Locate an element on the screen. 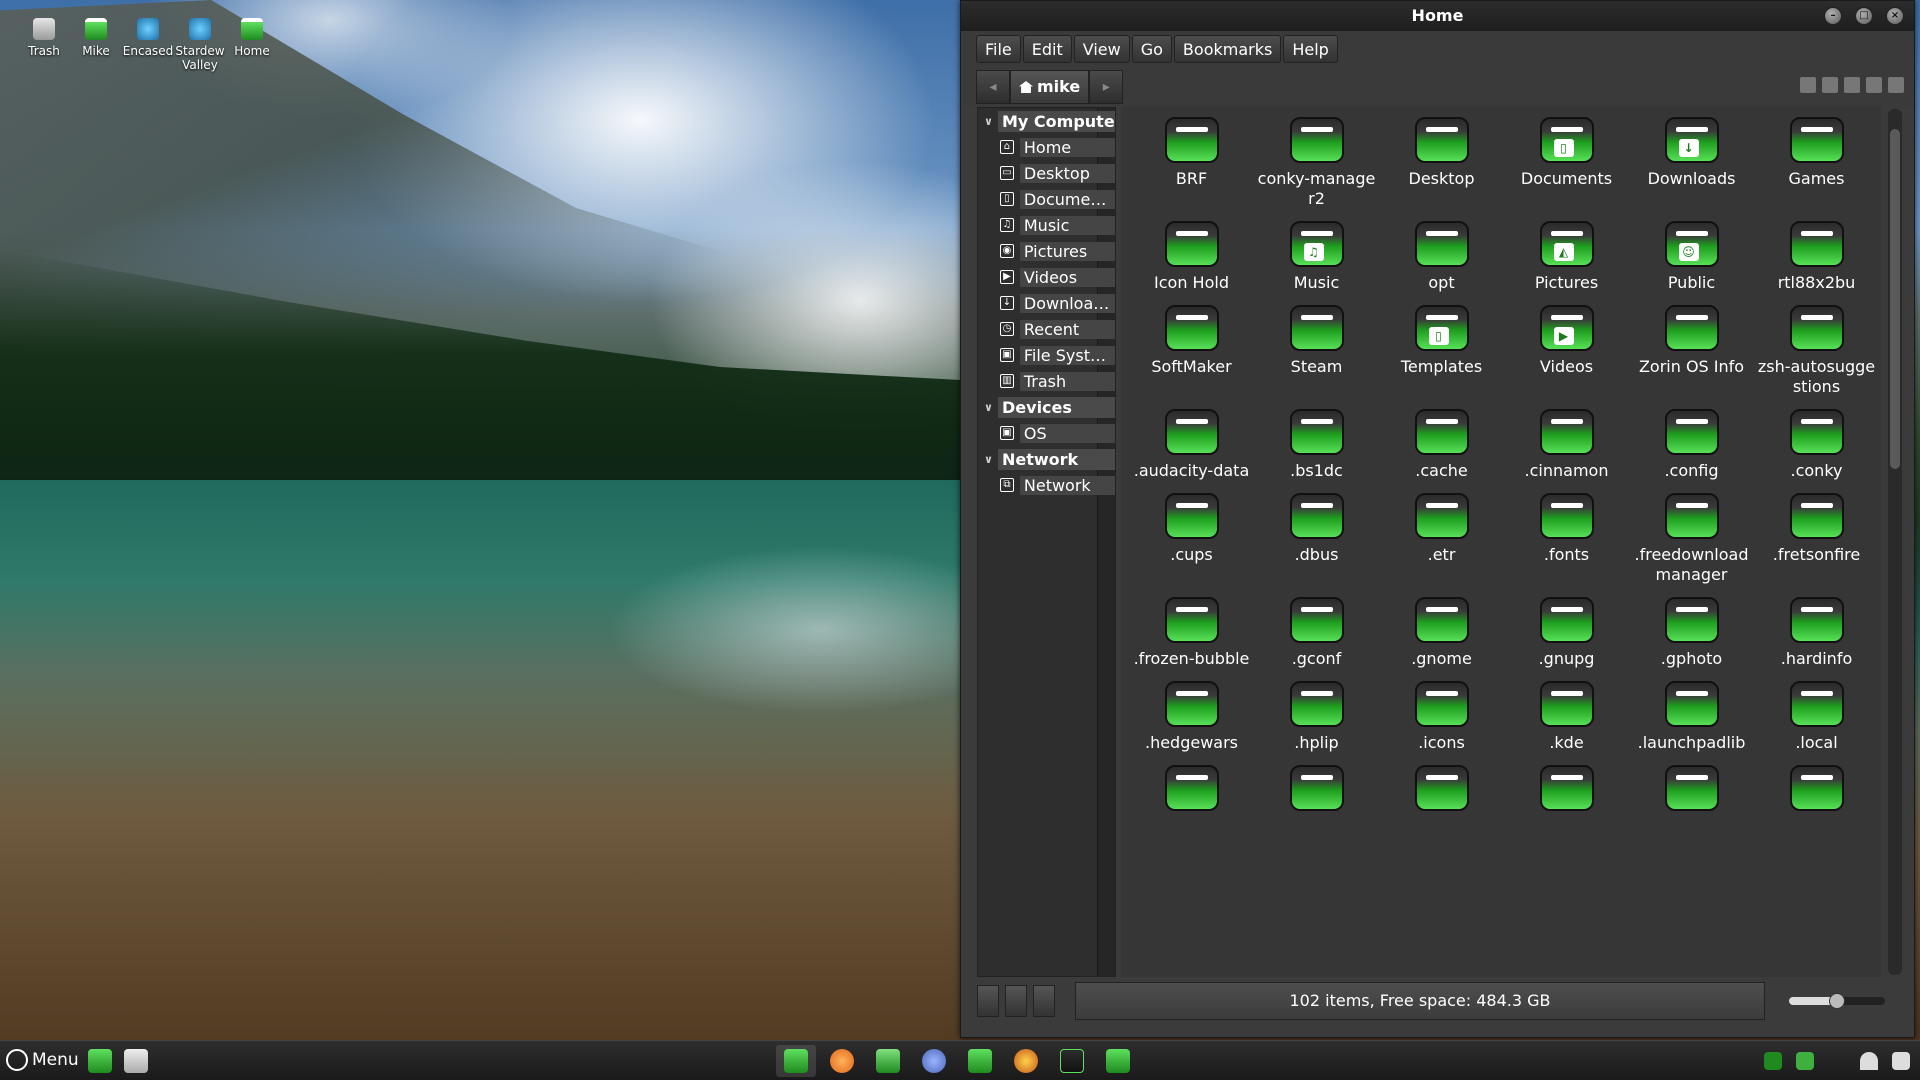  file-item: .audacity-data is located at coordinates (1191, 451).